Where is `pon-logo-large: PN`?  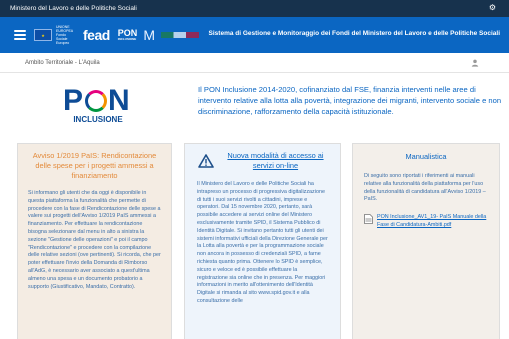
pon-logo-large: PN is located at coordinates (98, 101).